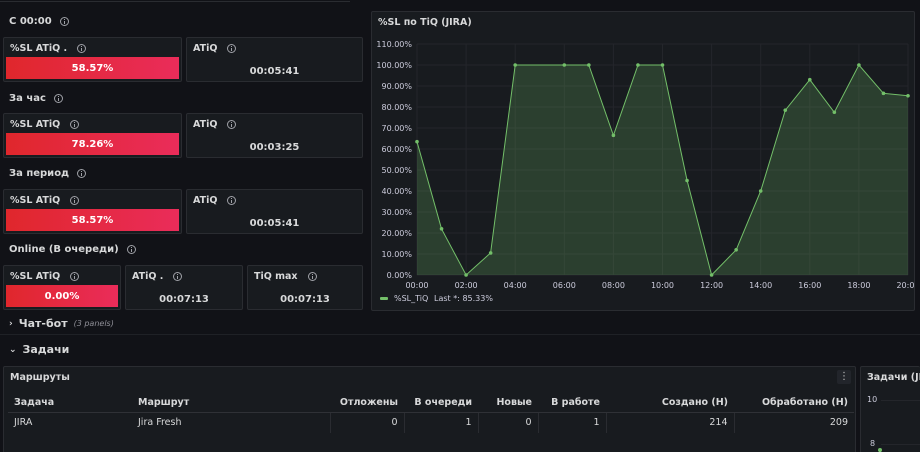 The height and width of the screenshot is (452, 920). What do you see at coordinates (231, 422) in the screenshot?
I see `cell-route: Jira Fresh` at bounding box center [231, 422].